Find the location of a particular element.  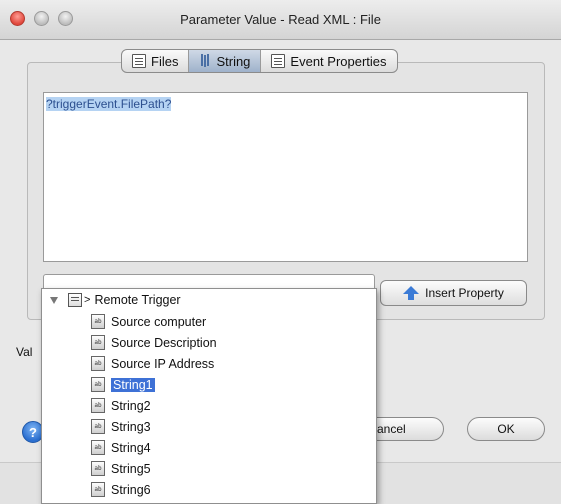

list-item-source-description: ab Source Description is located at coordinates (154, 342).